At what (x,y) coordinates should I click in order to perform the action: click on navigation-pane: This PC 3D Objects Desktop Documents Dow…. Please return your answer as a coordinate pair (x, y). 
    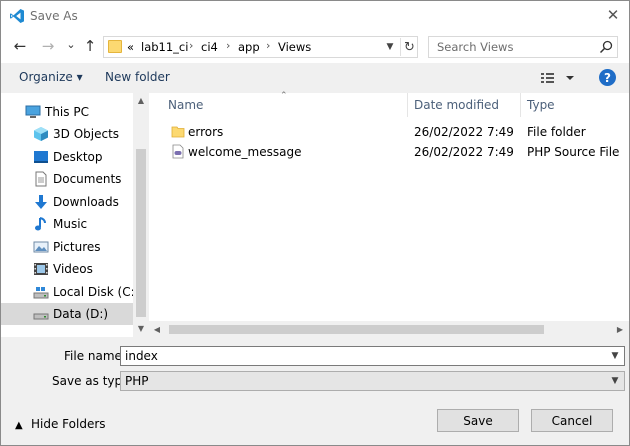
    Looking at the image, I should click on (75, 215).